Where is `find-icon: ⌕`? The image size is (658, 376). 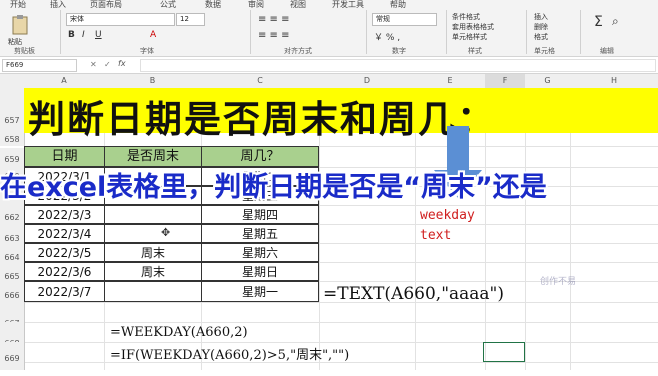 find-icon: ⌕ is located at coordinates (615, 21).